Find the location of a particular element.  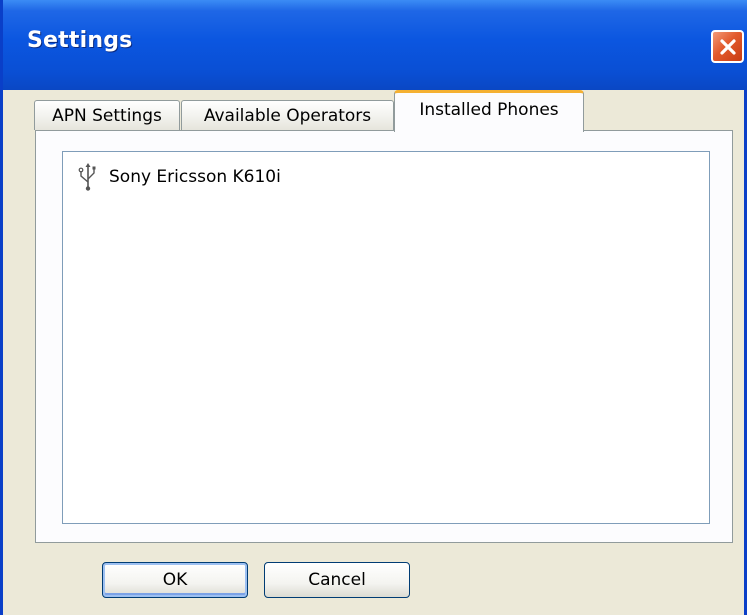

tab-apn-settings: APN Settings is located at coordinates (107, 115).